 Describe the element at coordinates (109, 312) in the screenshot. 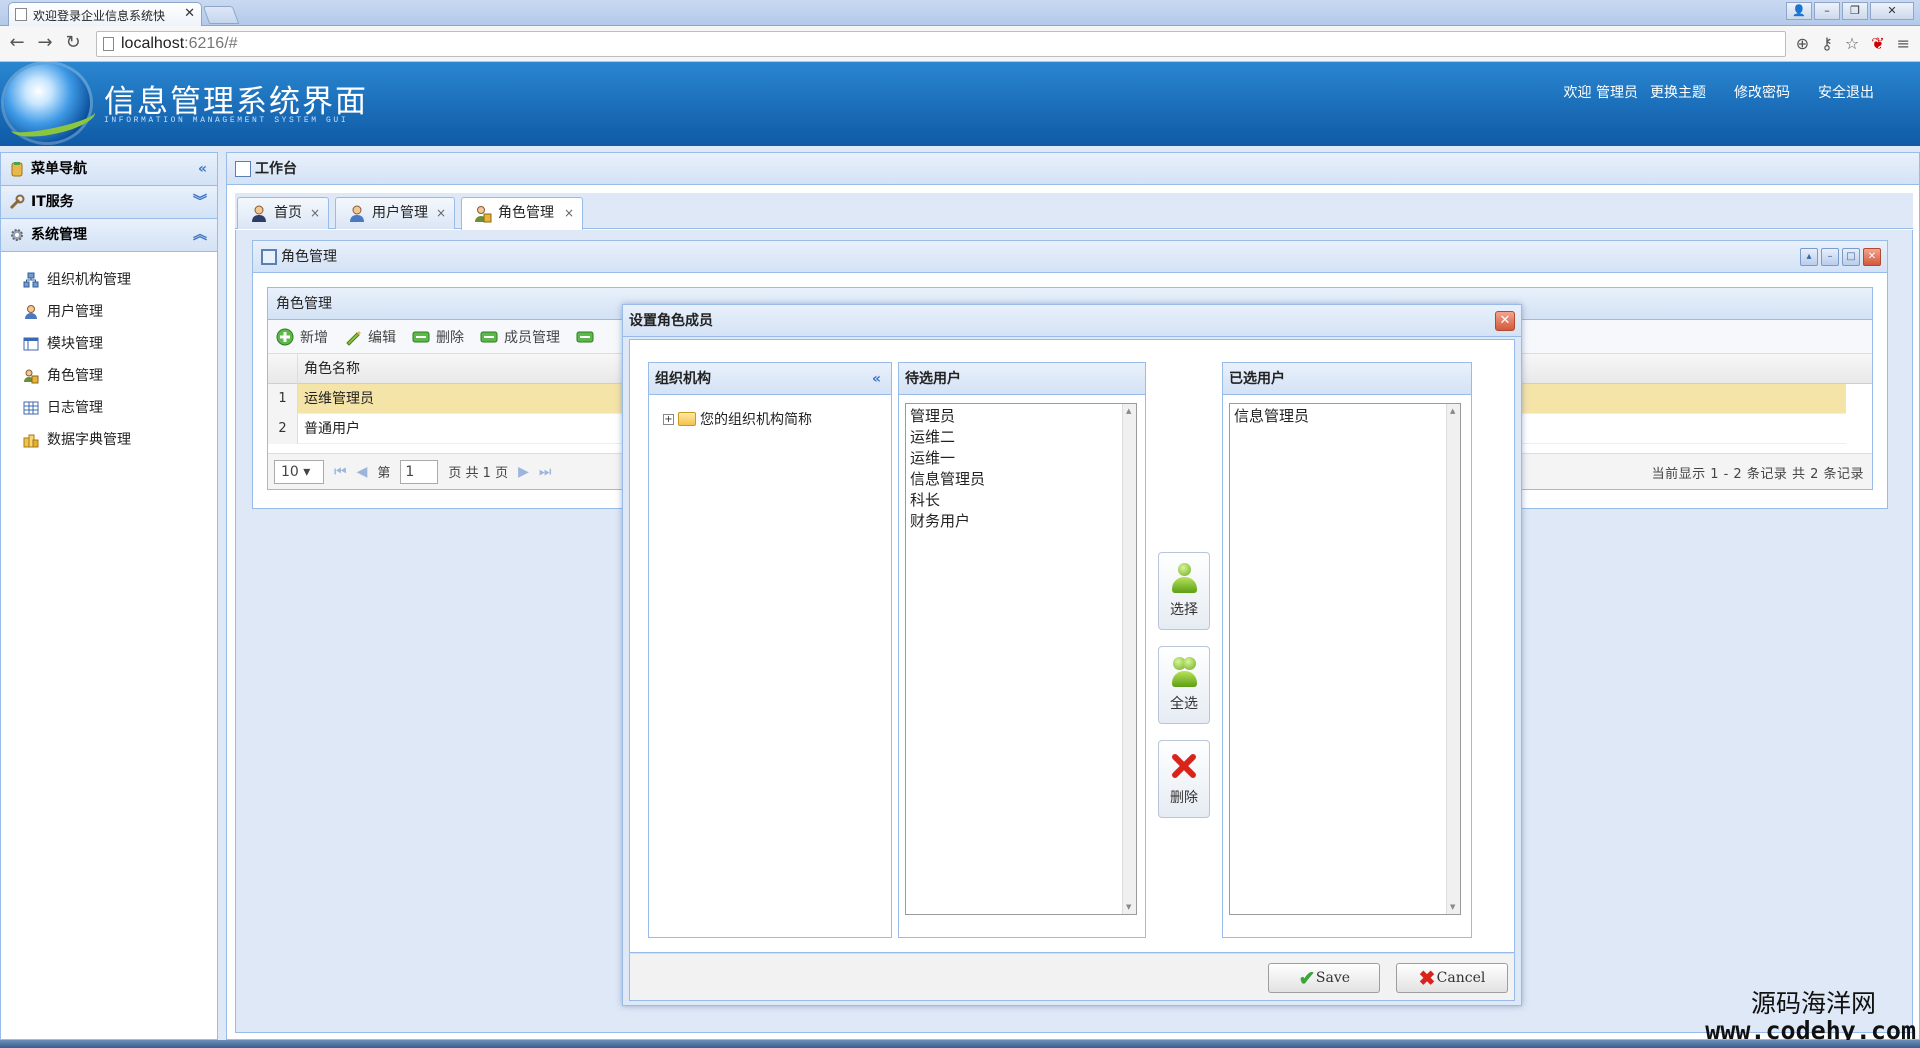

I see `sidebar-item-users: 用户管理` at that location.